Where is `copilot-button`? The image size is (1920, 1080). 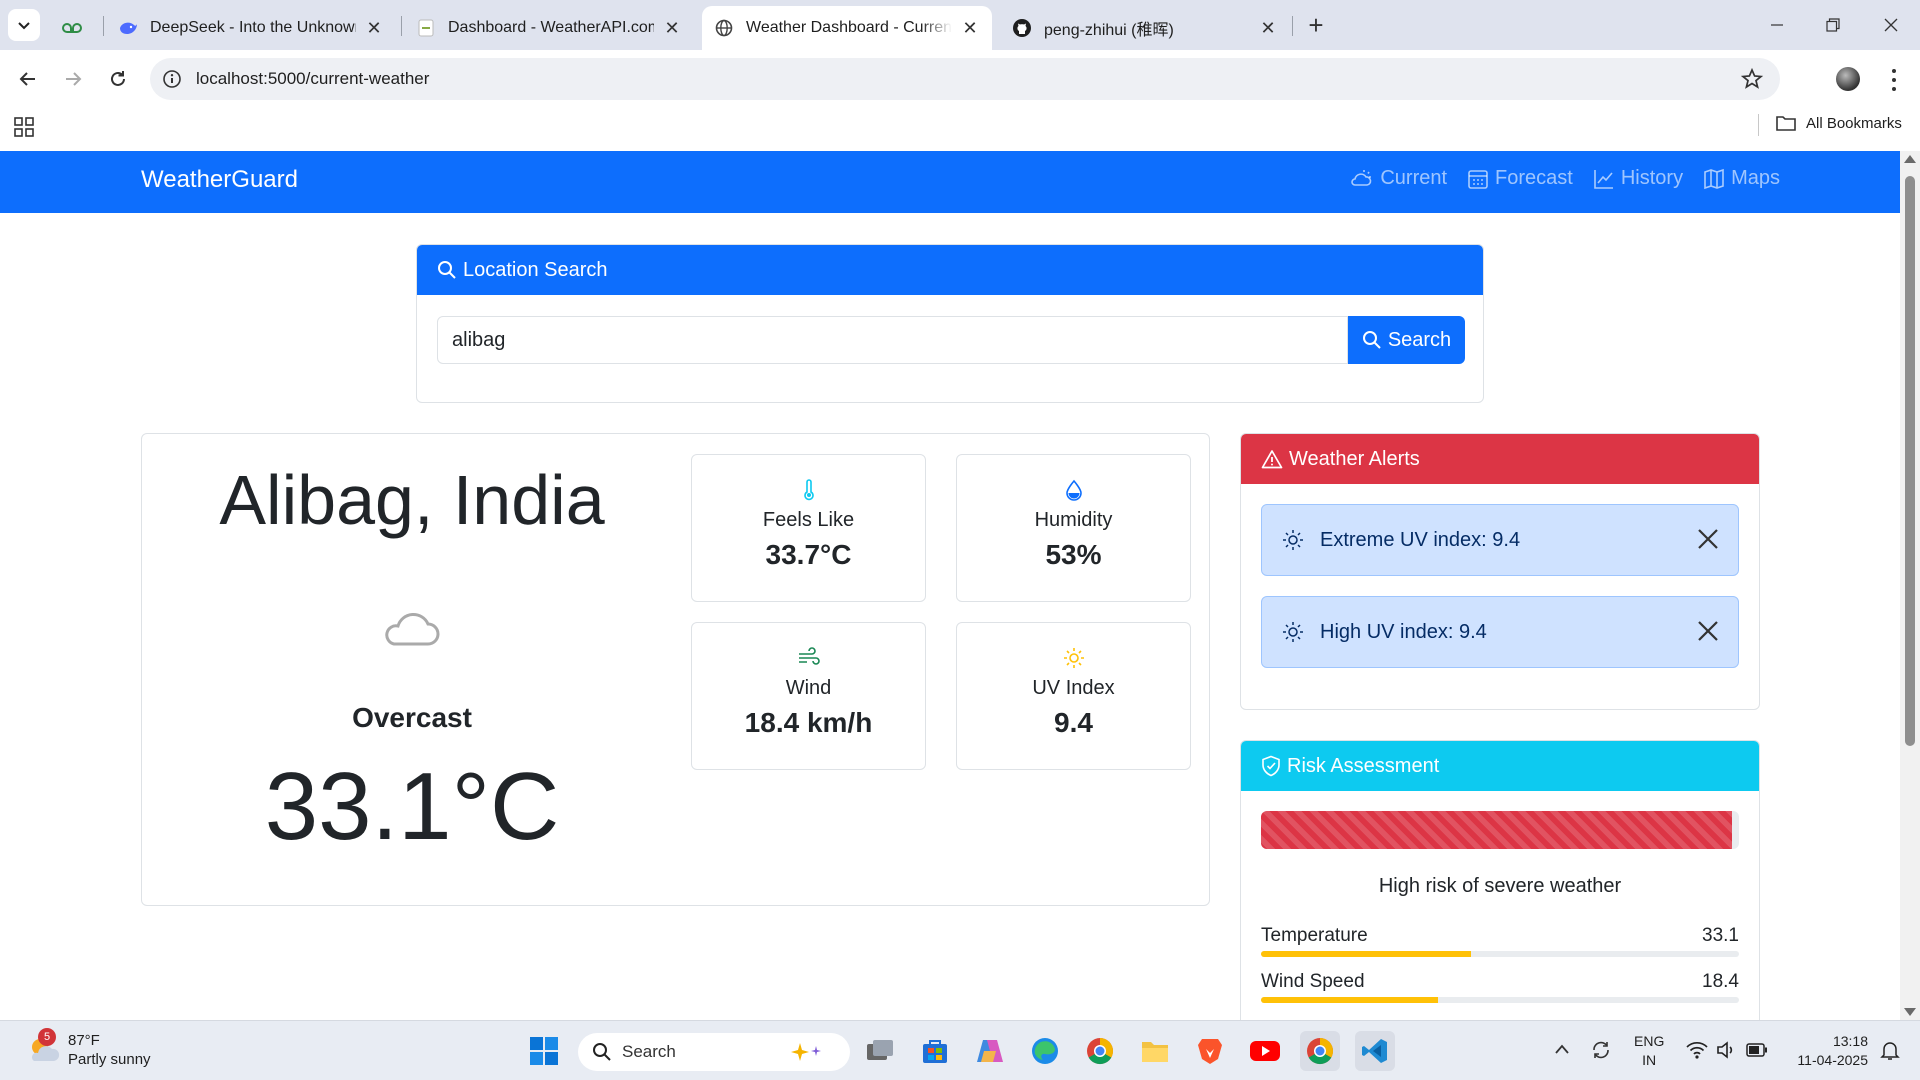
copilot-button is located at coordinates (990, 1051).